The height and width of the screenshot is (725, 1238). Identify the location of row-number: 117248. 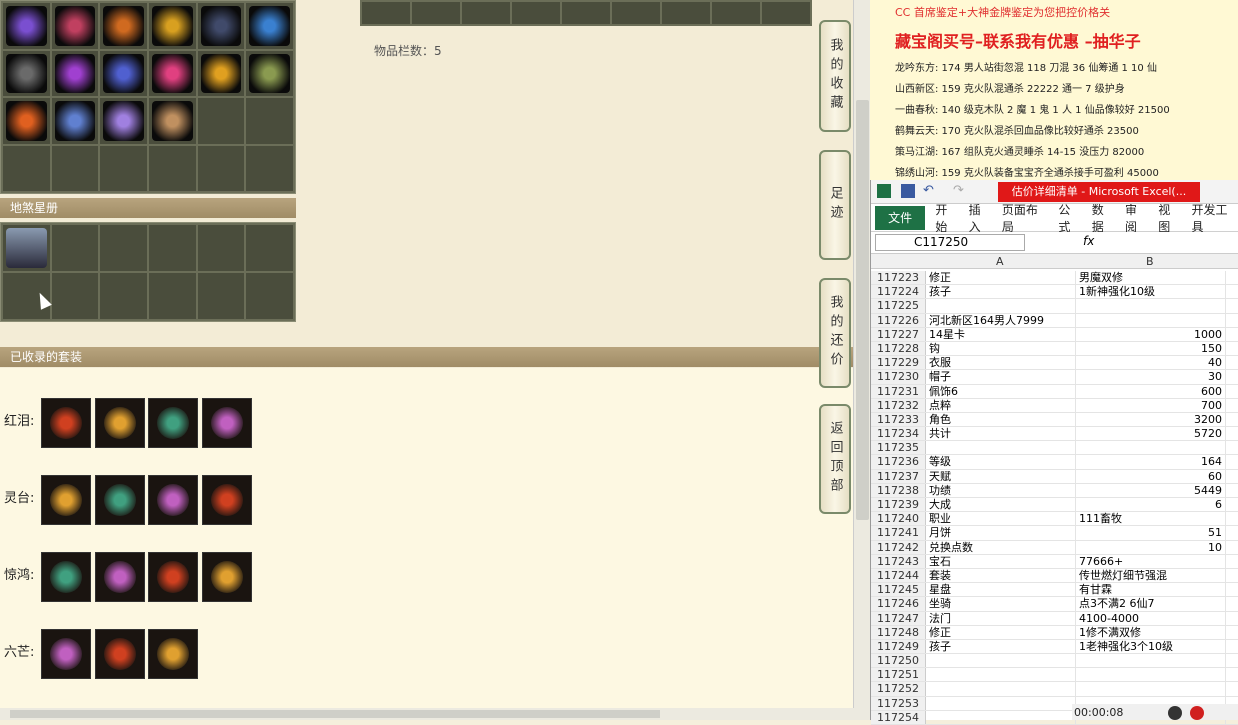
(898, 632).